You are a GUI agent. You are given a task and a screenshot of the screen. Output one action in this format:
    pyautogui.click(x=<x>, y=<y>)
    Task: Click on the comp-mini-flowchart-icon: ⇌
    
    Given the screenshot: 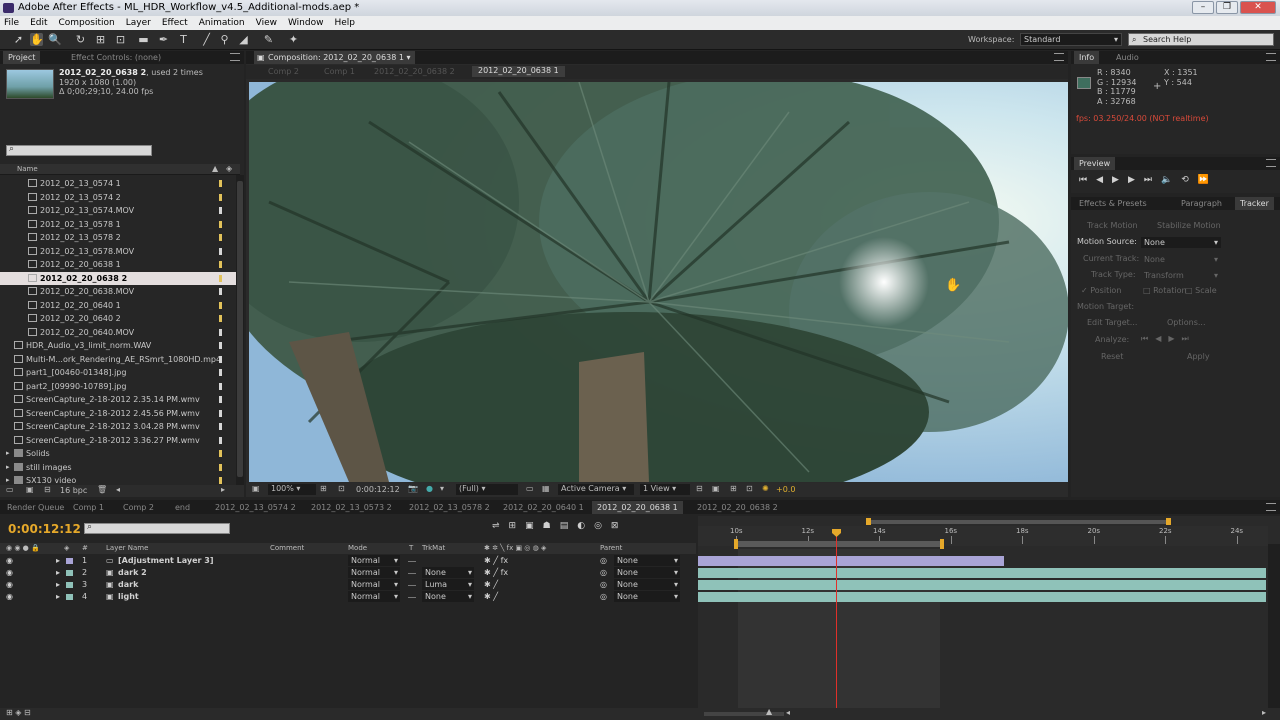 What is the action you would take?
    pyautogui.click(x=496, y=526)
    